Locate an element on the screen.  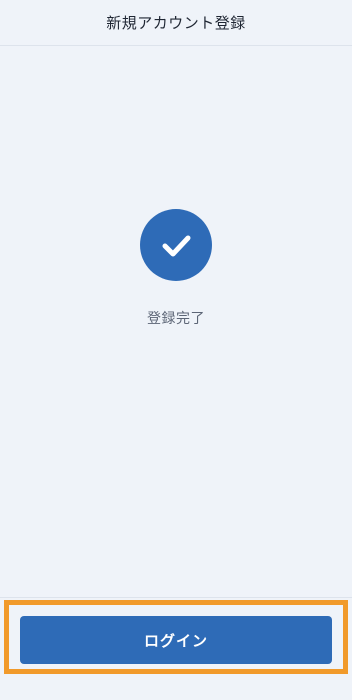
footer-divider is located at coordinates (176, 597).